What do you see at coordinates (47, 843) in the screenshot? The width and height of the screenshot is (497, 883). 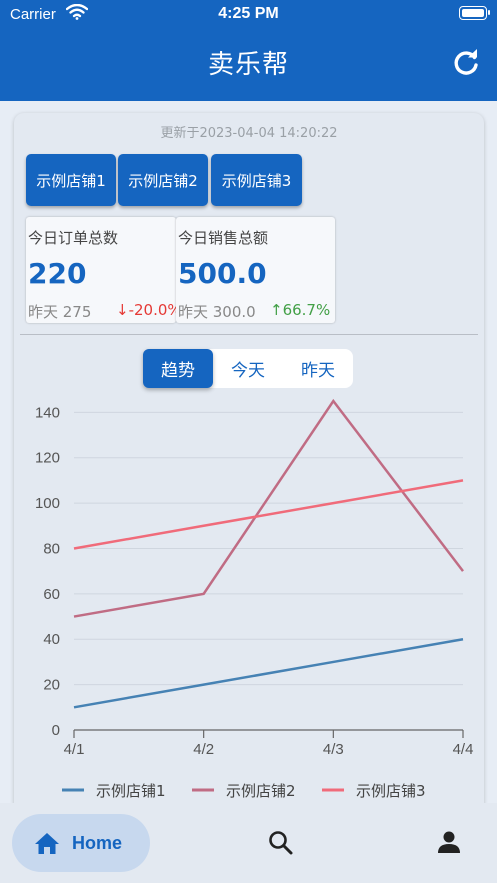 I see `home-icon` at bounding box center [47, 843].